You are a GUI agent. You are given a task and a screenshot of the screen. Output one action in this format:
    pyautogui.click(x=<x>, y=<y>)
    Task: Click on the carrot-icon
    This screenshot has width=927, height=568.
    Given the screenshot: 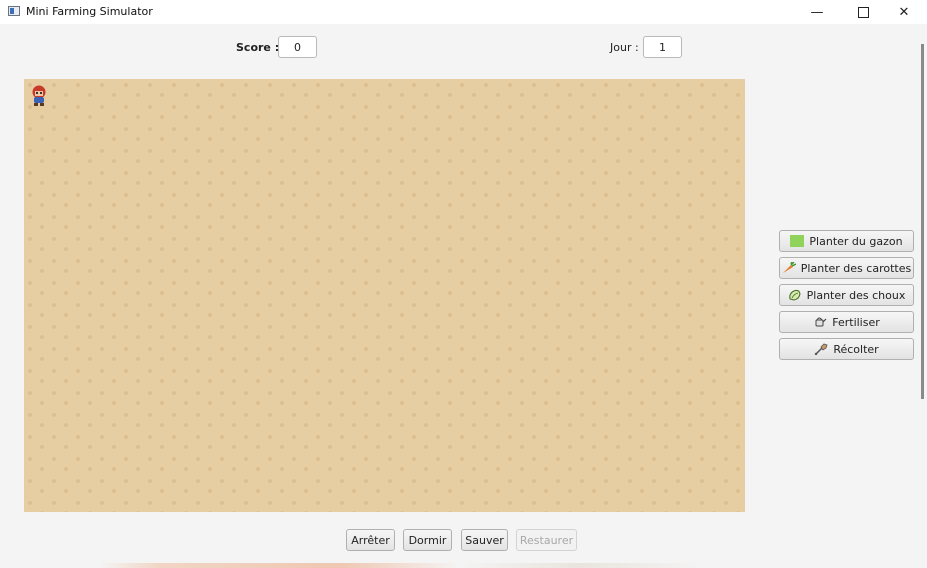 What is the action you would take?
    pyautogui.click(x=789, y=267)
    